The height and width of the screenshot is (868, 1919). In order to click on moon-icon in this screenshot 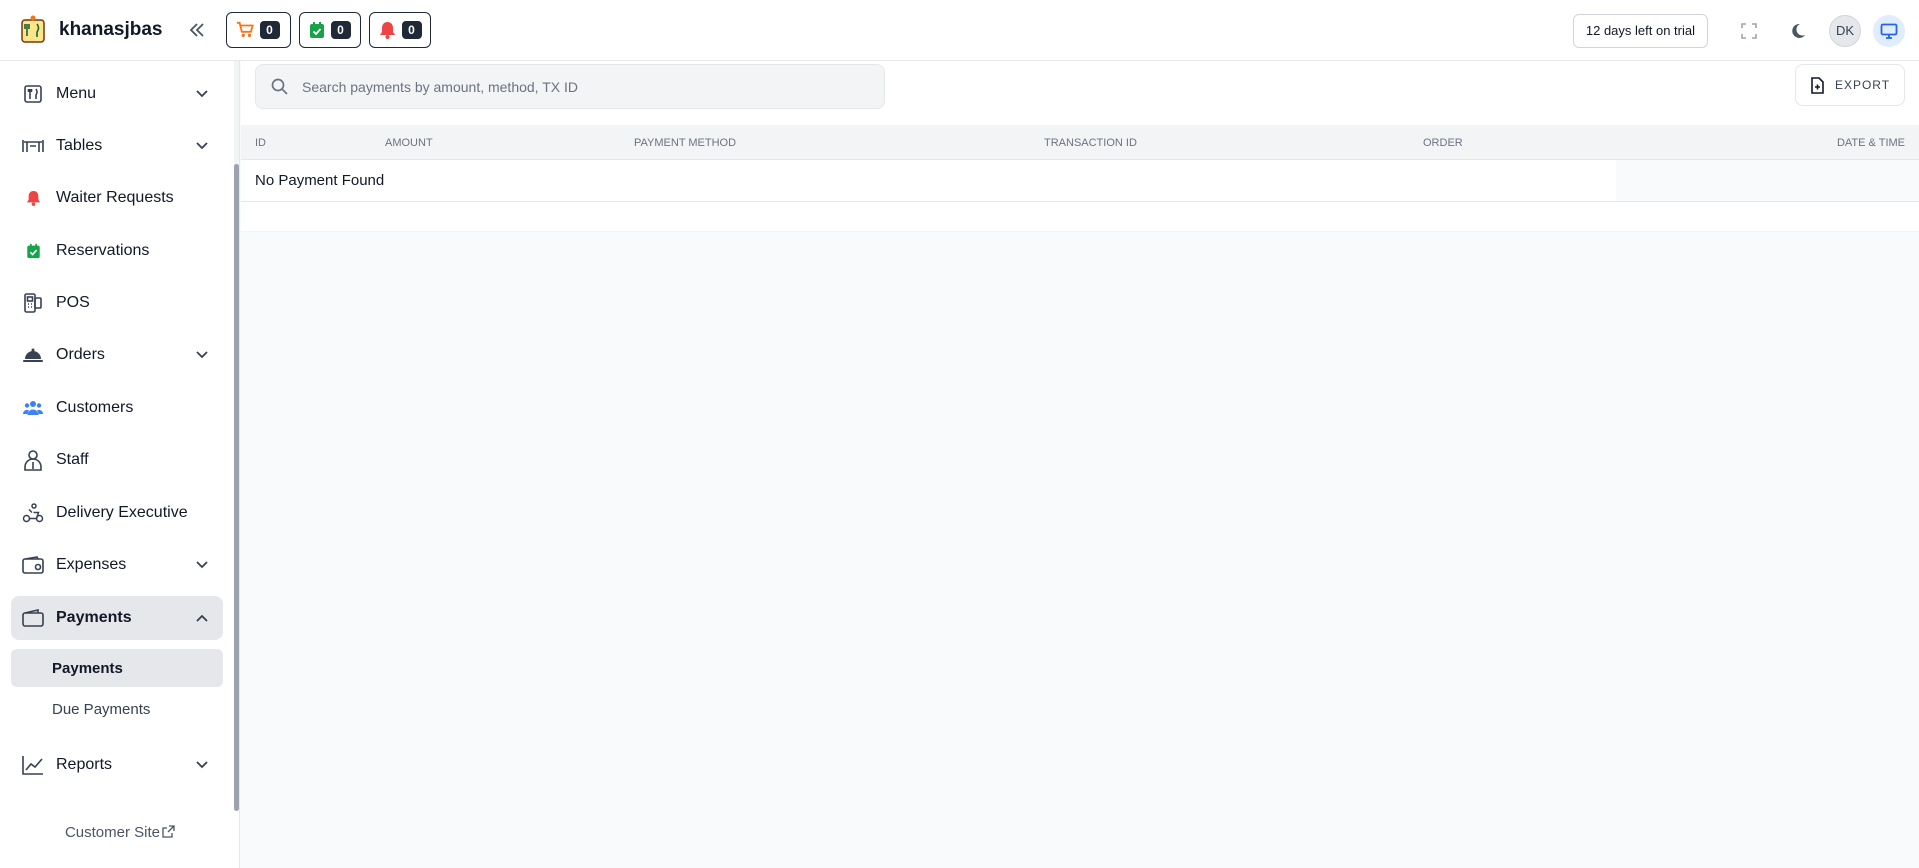, I will do `click(1798, 30)`.